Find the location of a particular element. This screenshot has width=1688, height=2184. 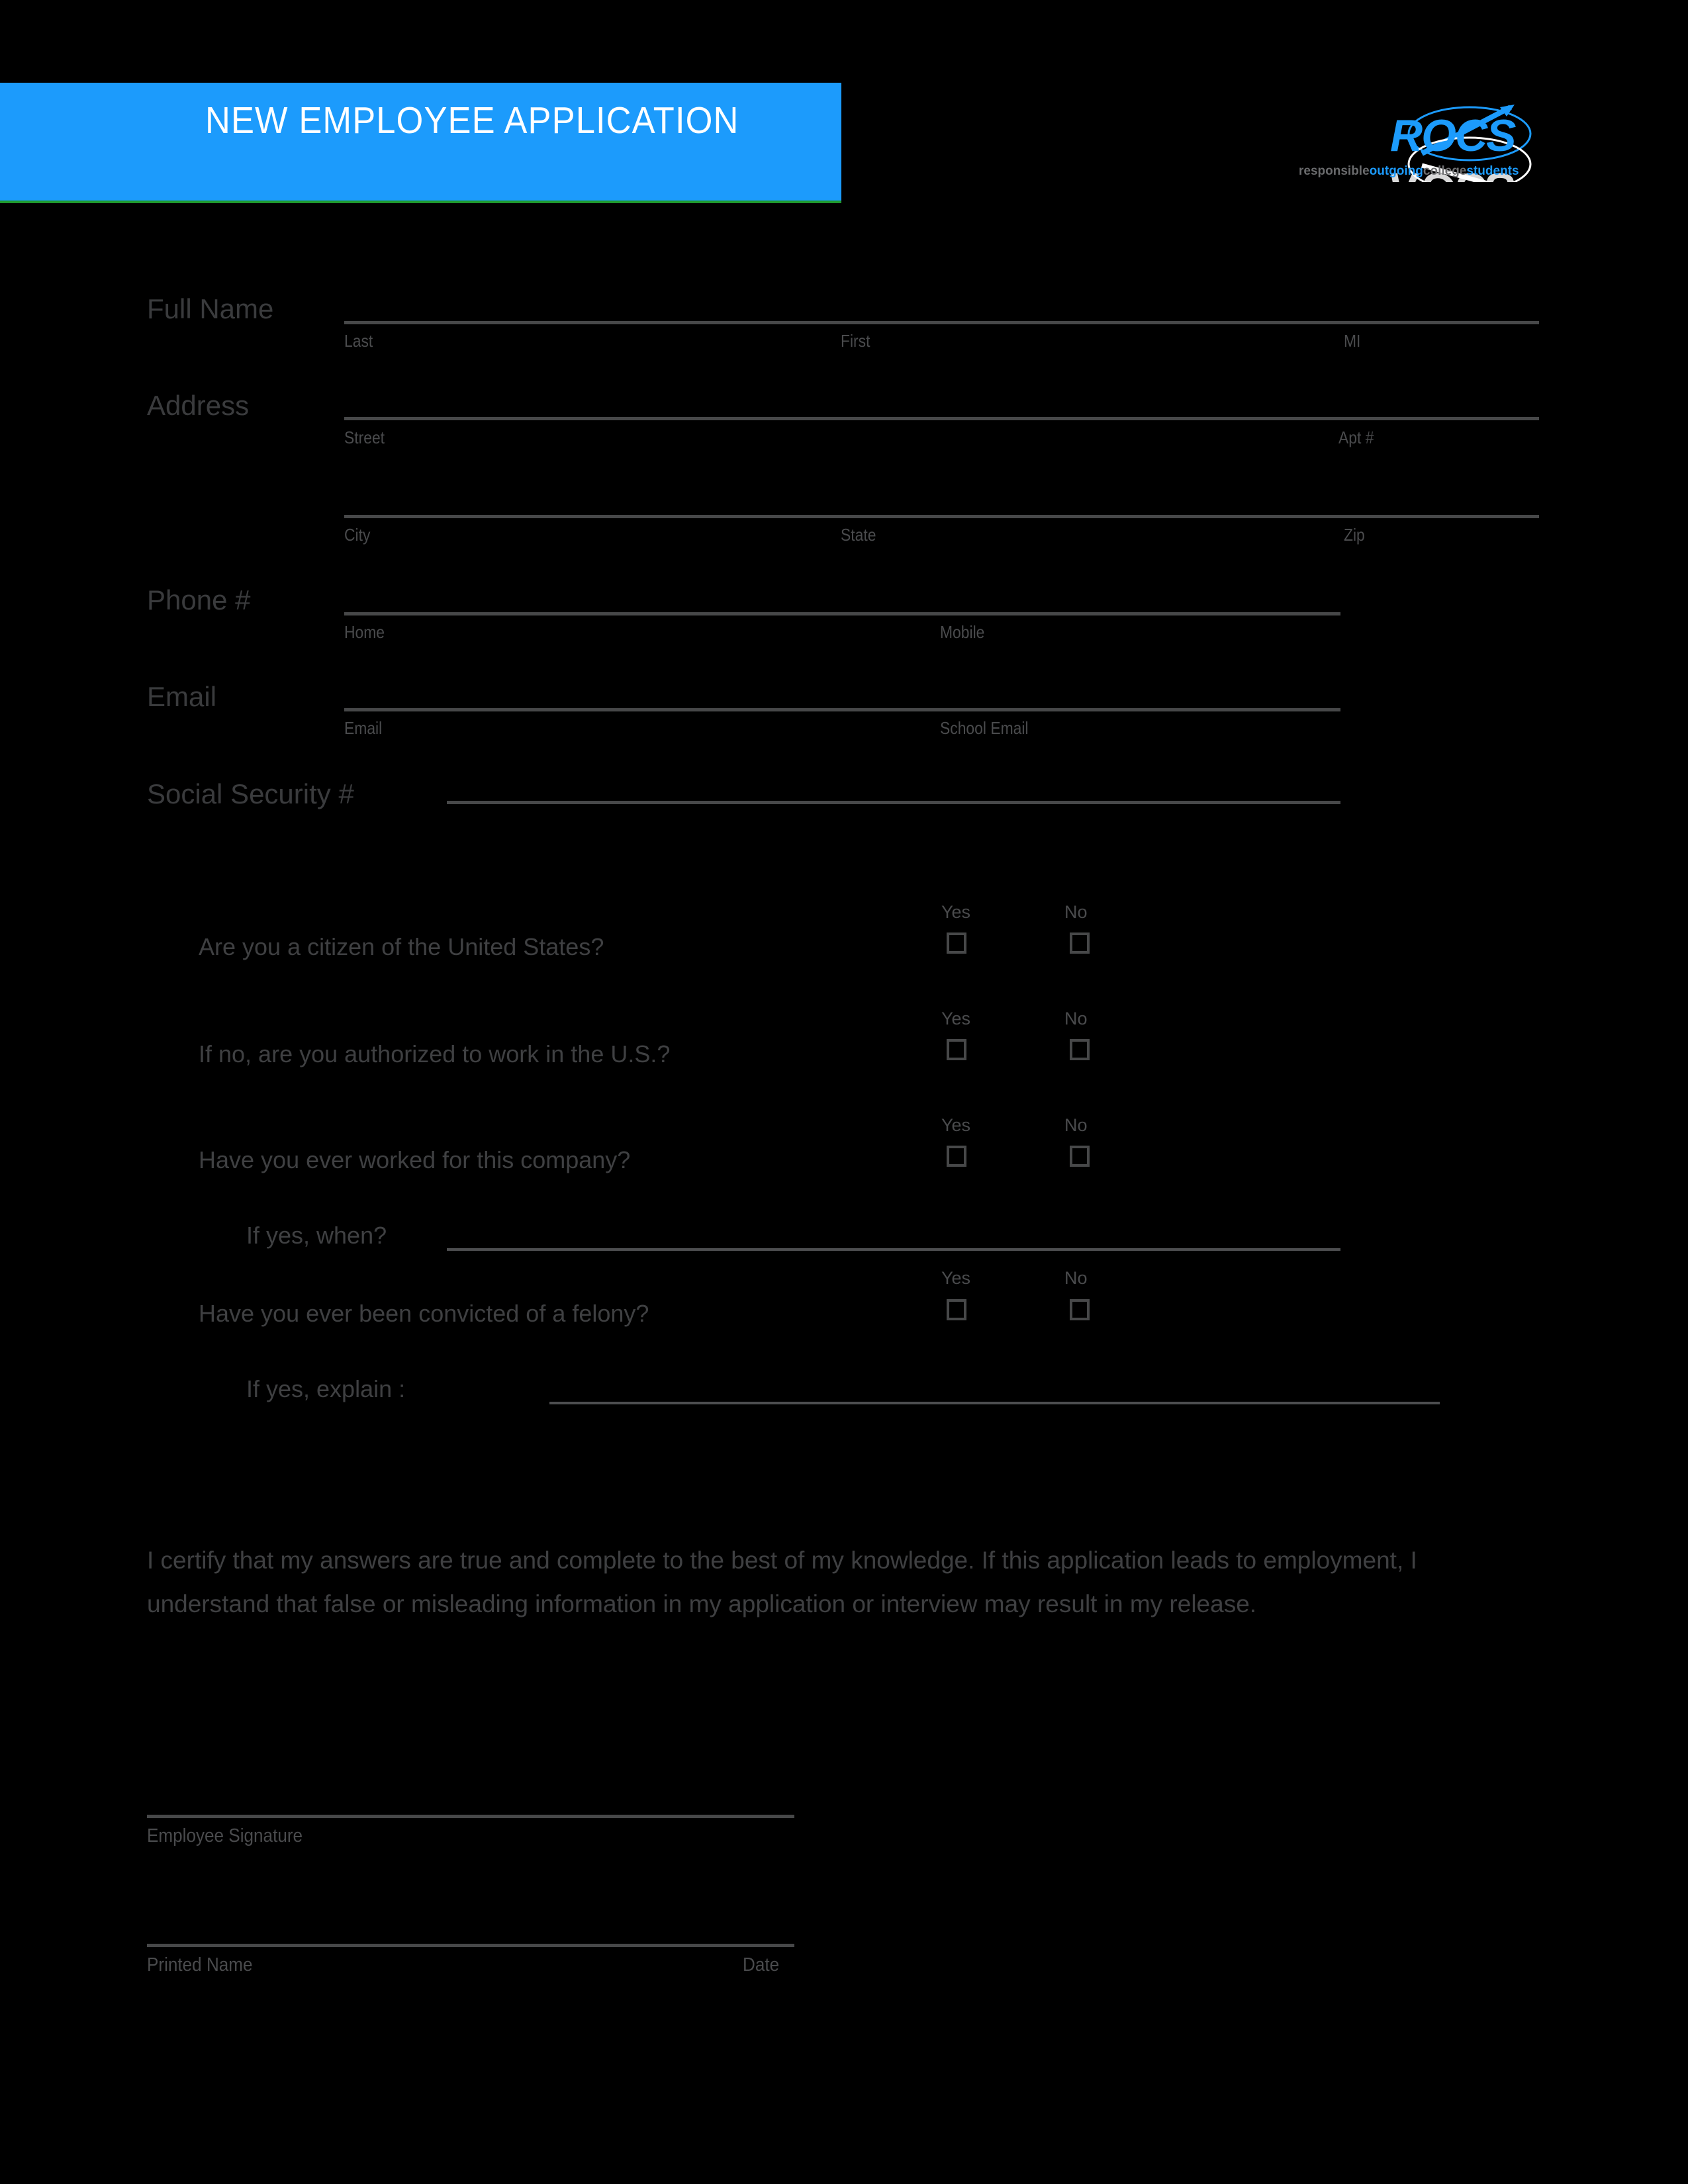

date-label: Date is located at coordinates (761, 1965).